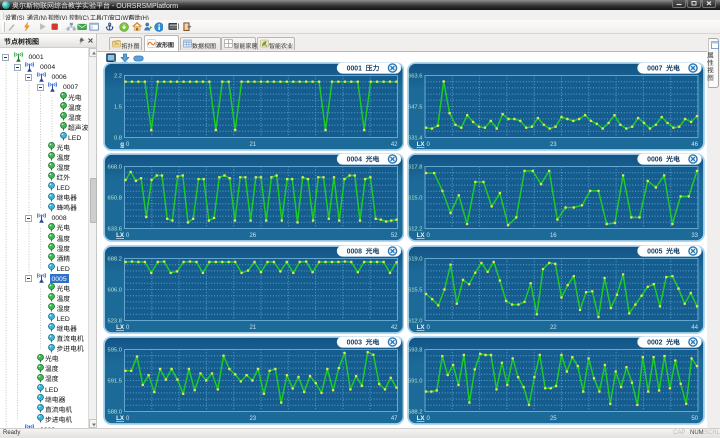 This screenshot has width=720, height=438. I want to click on svg-text: 595.0, so click(114, 351).